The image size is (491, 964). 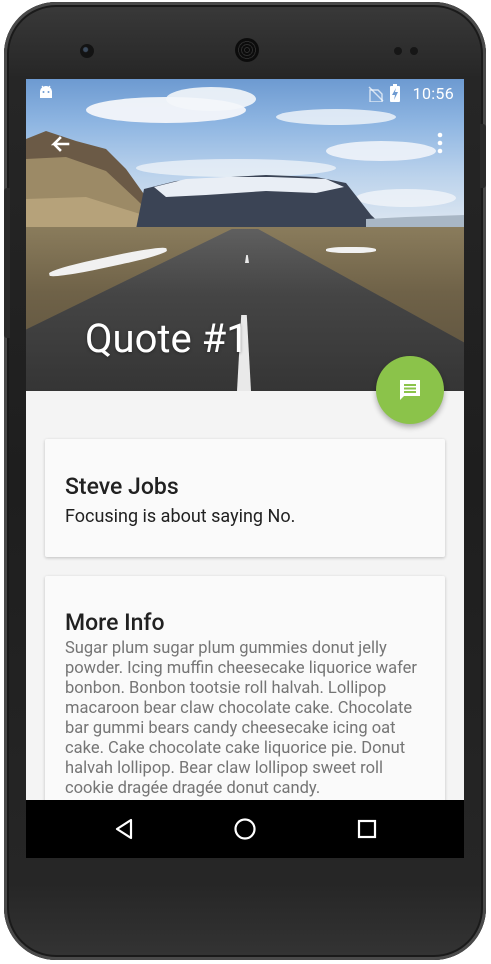 I want to click on battery-charging-icon, so click(x=395, y=93).